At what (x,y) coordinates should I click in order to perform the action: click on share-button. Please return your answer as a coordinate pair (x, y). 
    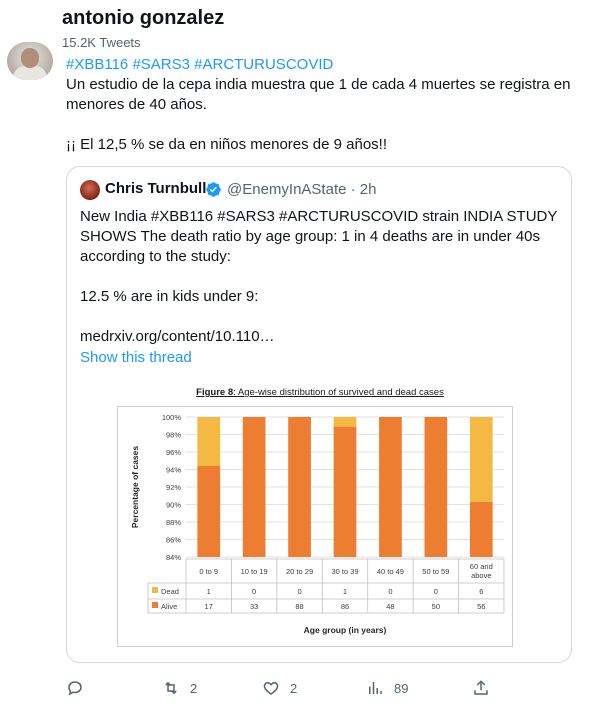
    Looking at the image, I should click on (481, 688).